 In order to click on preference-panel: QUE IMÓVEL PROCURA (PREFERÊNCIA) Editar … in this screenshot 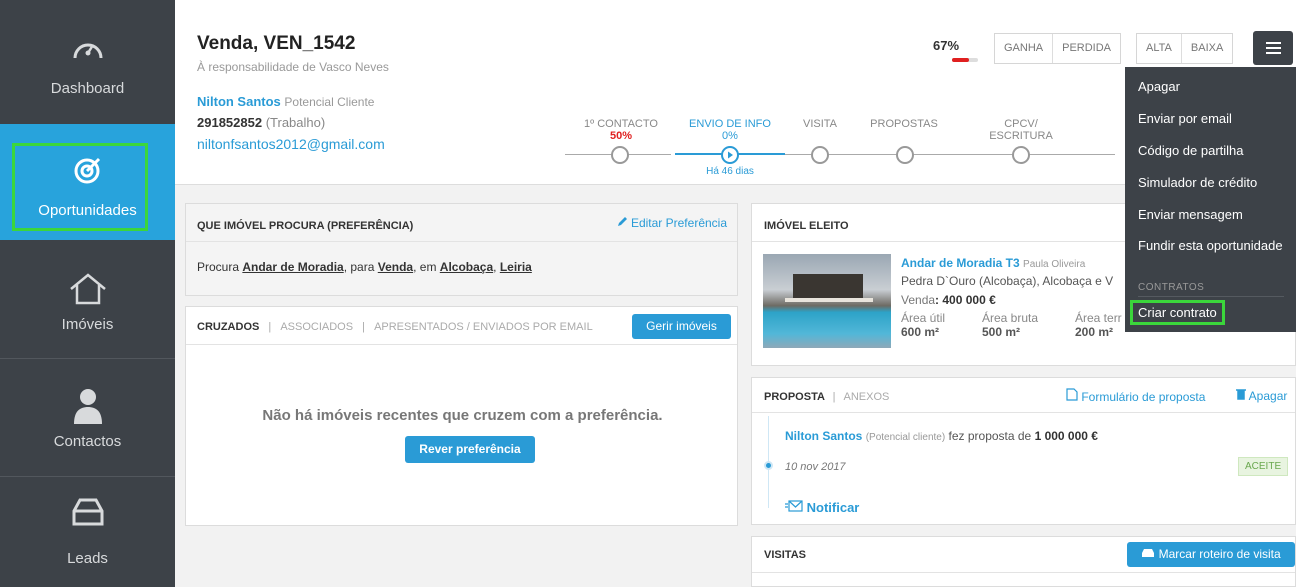, I will do `click(461, 249)`.